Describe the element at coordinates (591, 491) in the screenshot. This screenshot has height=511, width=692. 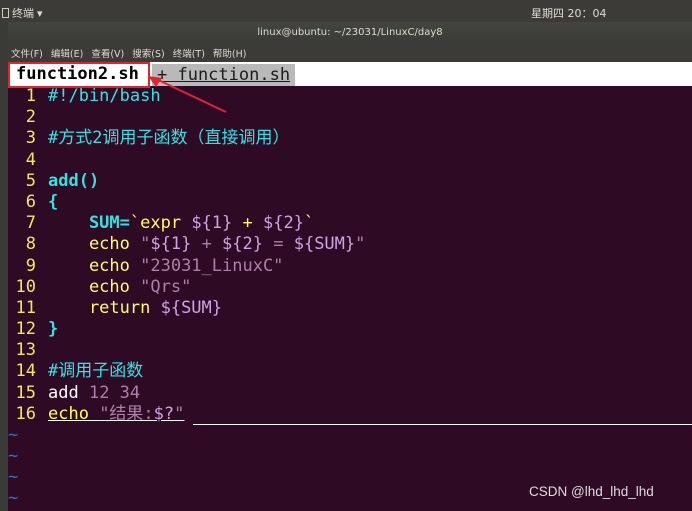
I see `watermark: CSDN @lhd_lhd_lhd` at that location.